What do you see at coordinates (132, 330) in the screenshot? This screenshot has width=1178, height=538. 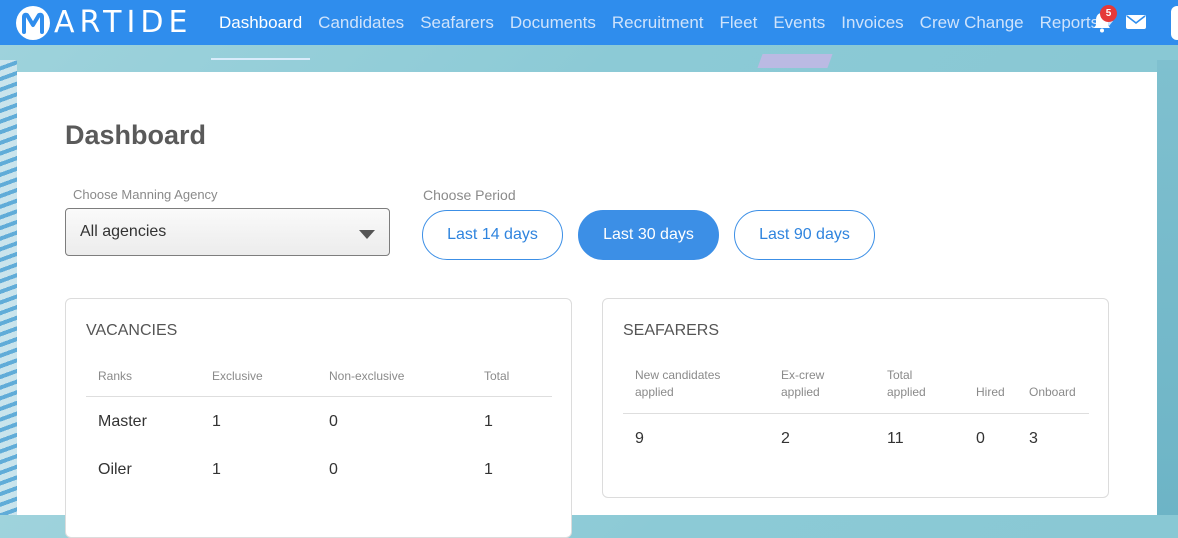 I see `vacancies-title: VACANCIES` at bounding box center [132, 330].